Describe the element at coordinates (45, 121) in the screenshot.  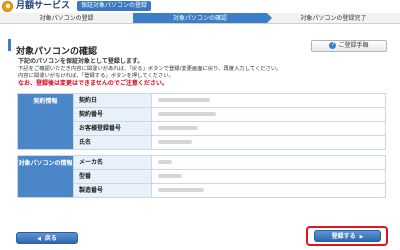
I see `contract-info-heading: 契約情報` at that location.